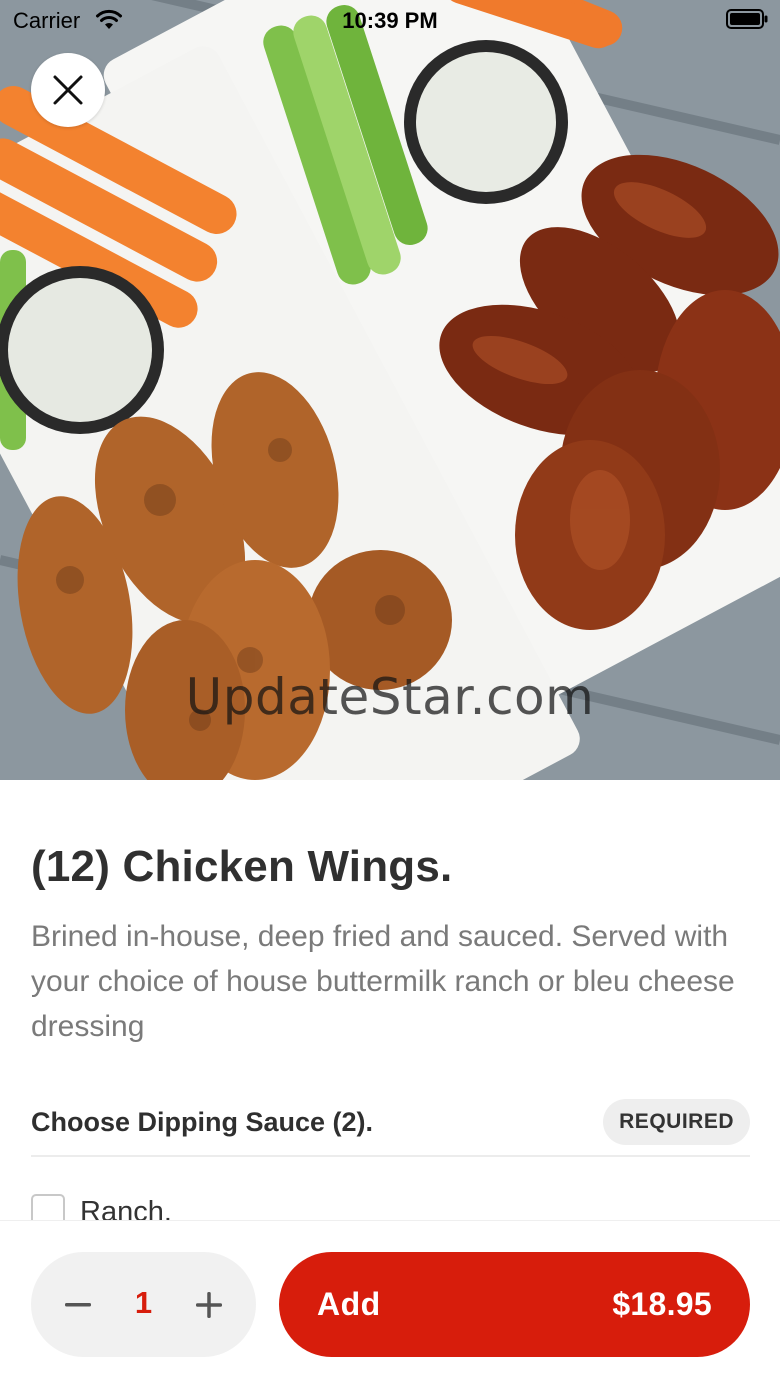  I want to click on bottom-action-bar: 1 Add $18.95, so click(390, 1303).